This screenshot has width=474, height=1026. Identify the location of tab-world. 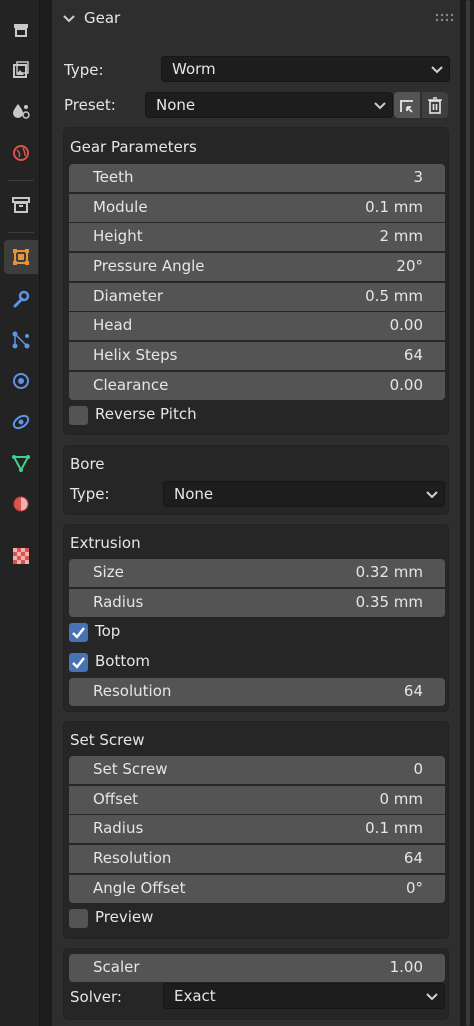
(21, 153).